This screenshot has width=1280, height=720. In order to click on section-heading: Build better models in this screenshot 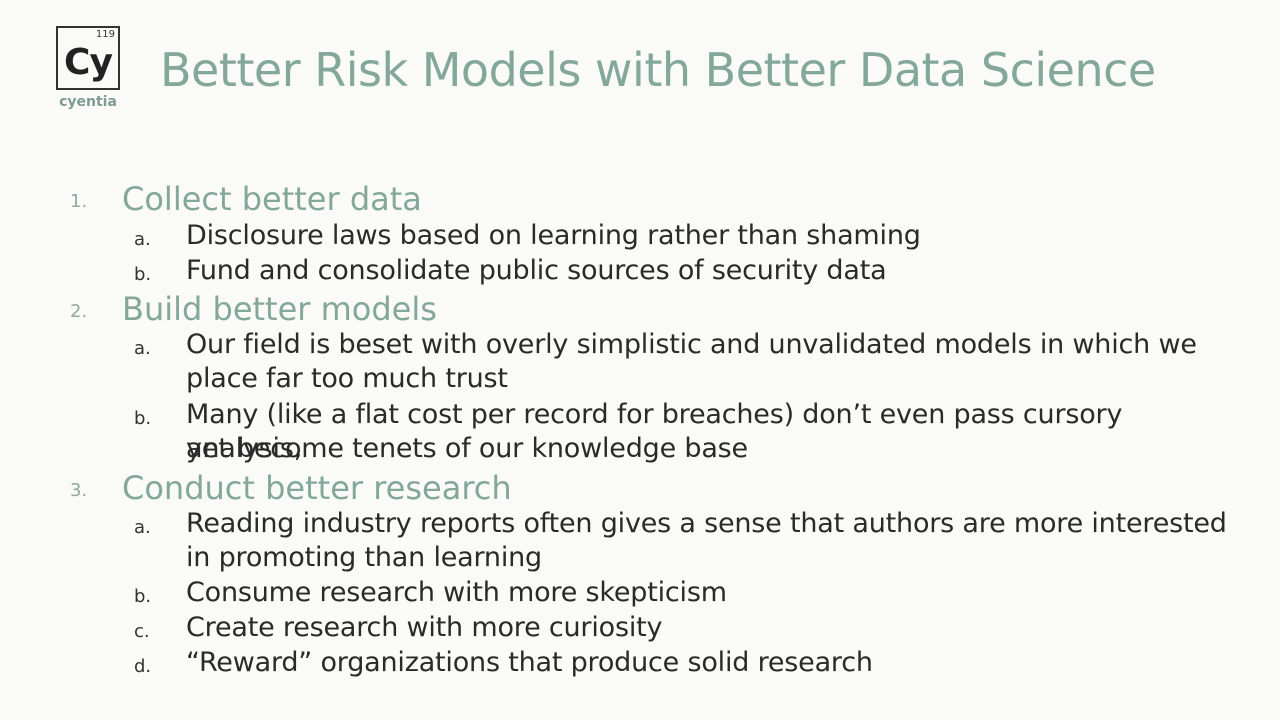, I will do `click(279, 309)`.